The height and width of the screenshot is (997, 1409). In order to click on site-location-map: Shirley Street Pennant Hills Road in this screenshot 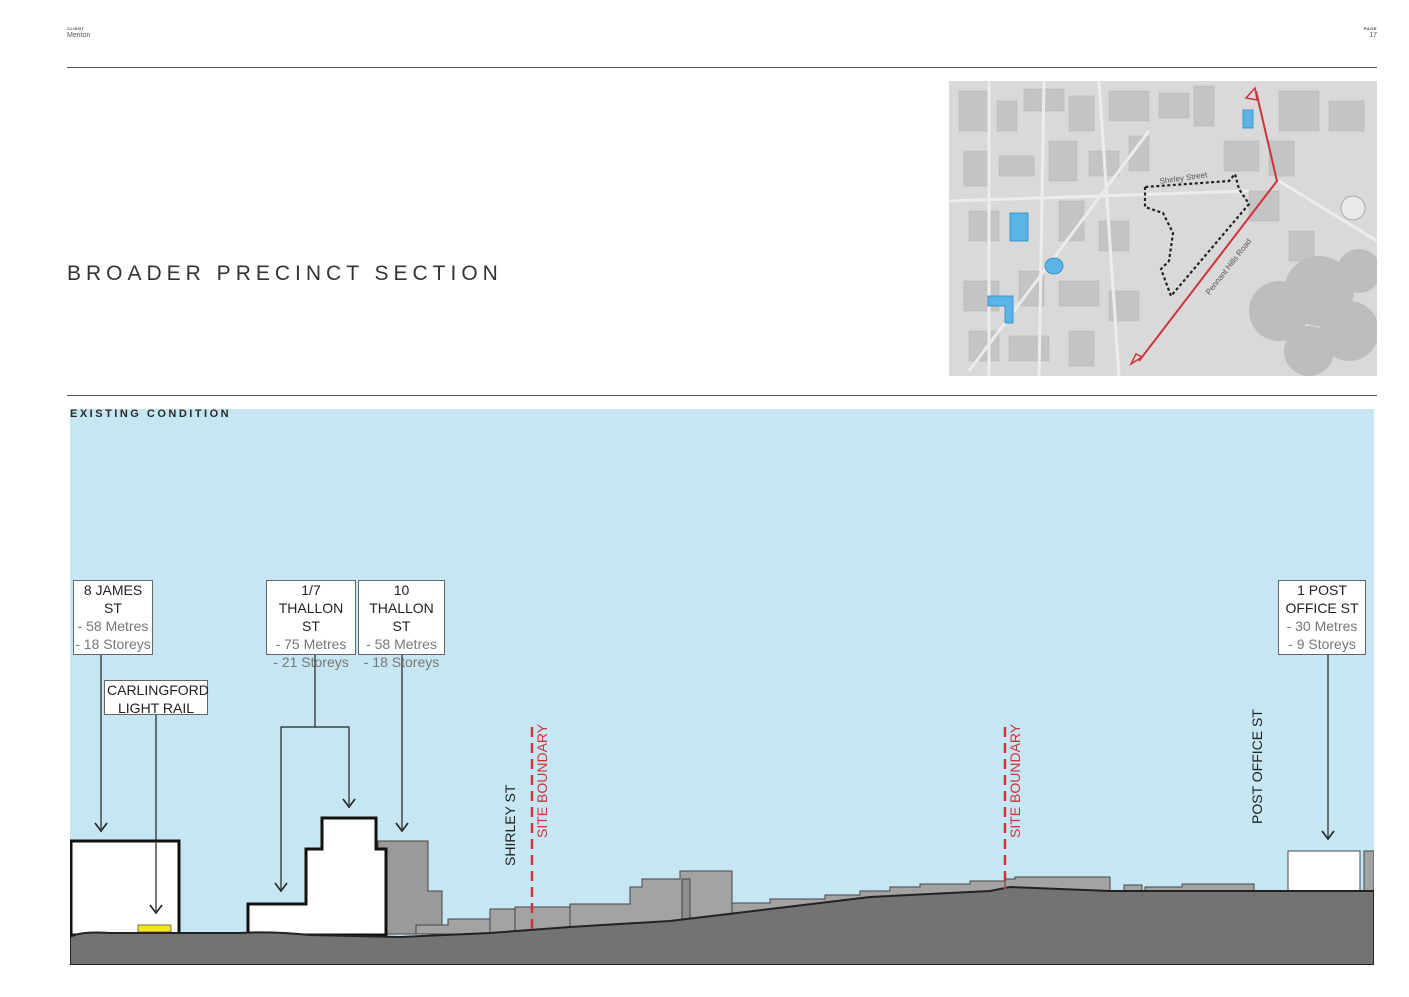, I will do `click(1163, 228)`.